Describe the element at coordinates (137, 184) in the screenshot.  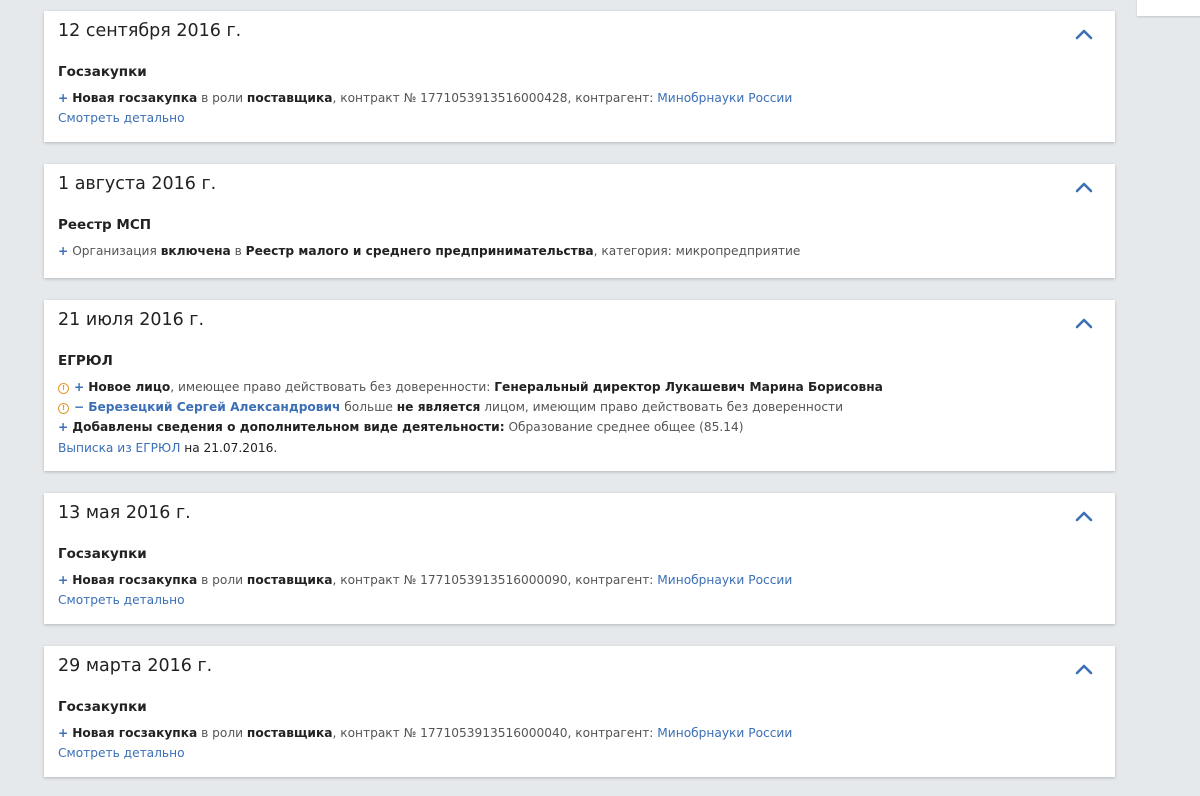
I see `event-date: 1 августа 2016 г.` at that location.